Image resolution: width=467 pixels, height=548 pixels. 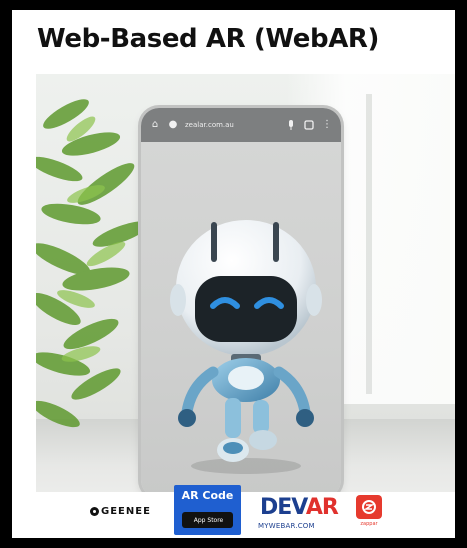 I want to click on devar-logo: DEVAR MYWEBAR.COM, so click(x=298, y=514).